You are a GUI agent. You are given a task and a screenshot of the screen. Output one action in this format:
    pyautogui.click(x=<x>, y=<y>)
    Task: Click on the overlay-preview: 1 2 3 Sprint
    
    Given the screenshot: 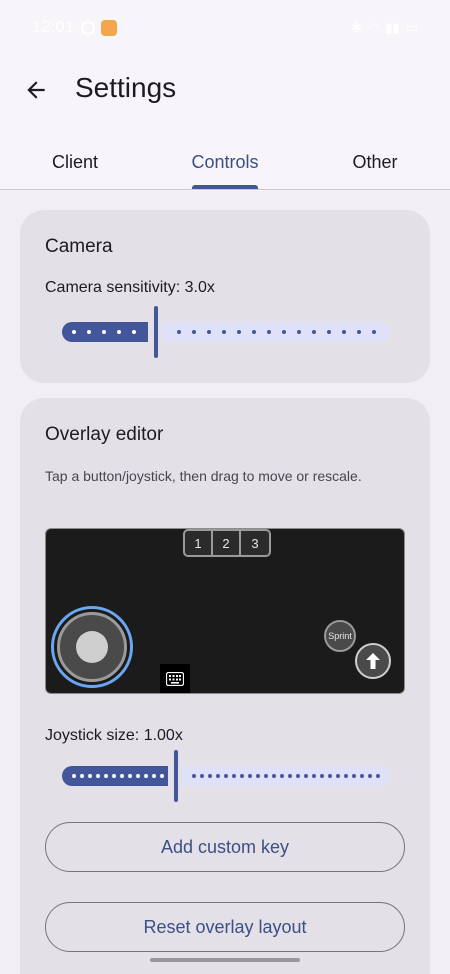 What is the action you would take?
    pyautogui.click(x=225, y=611)
    